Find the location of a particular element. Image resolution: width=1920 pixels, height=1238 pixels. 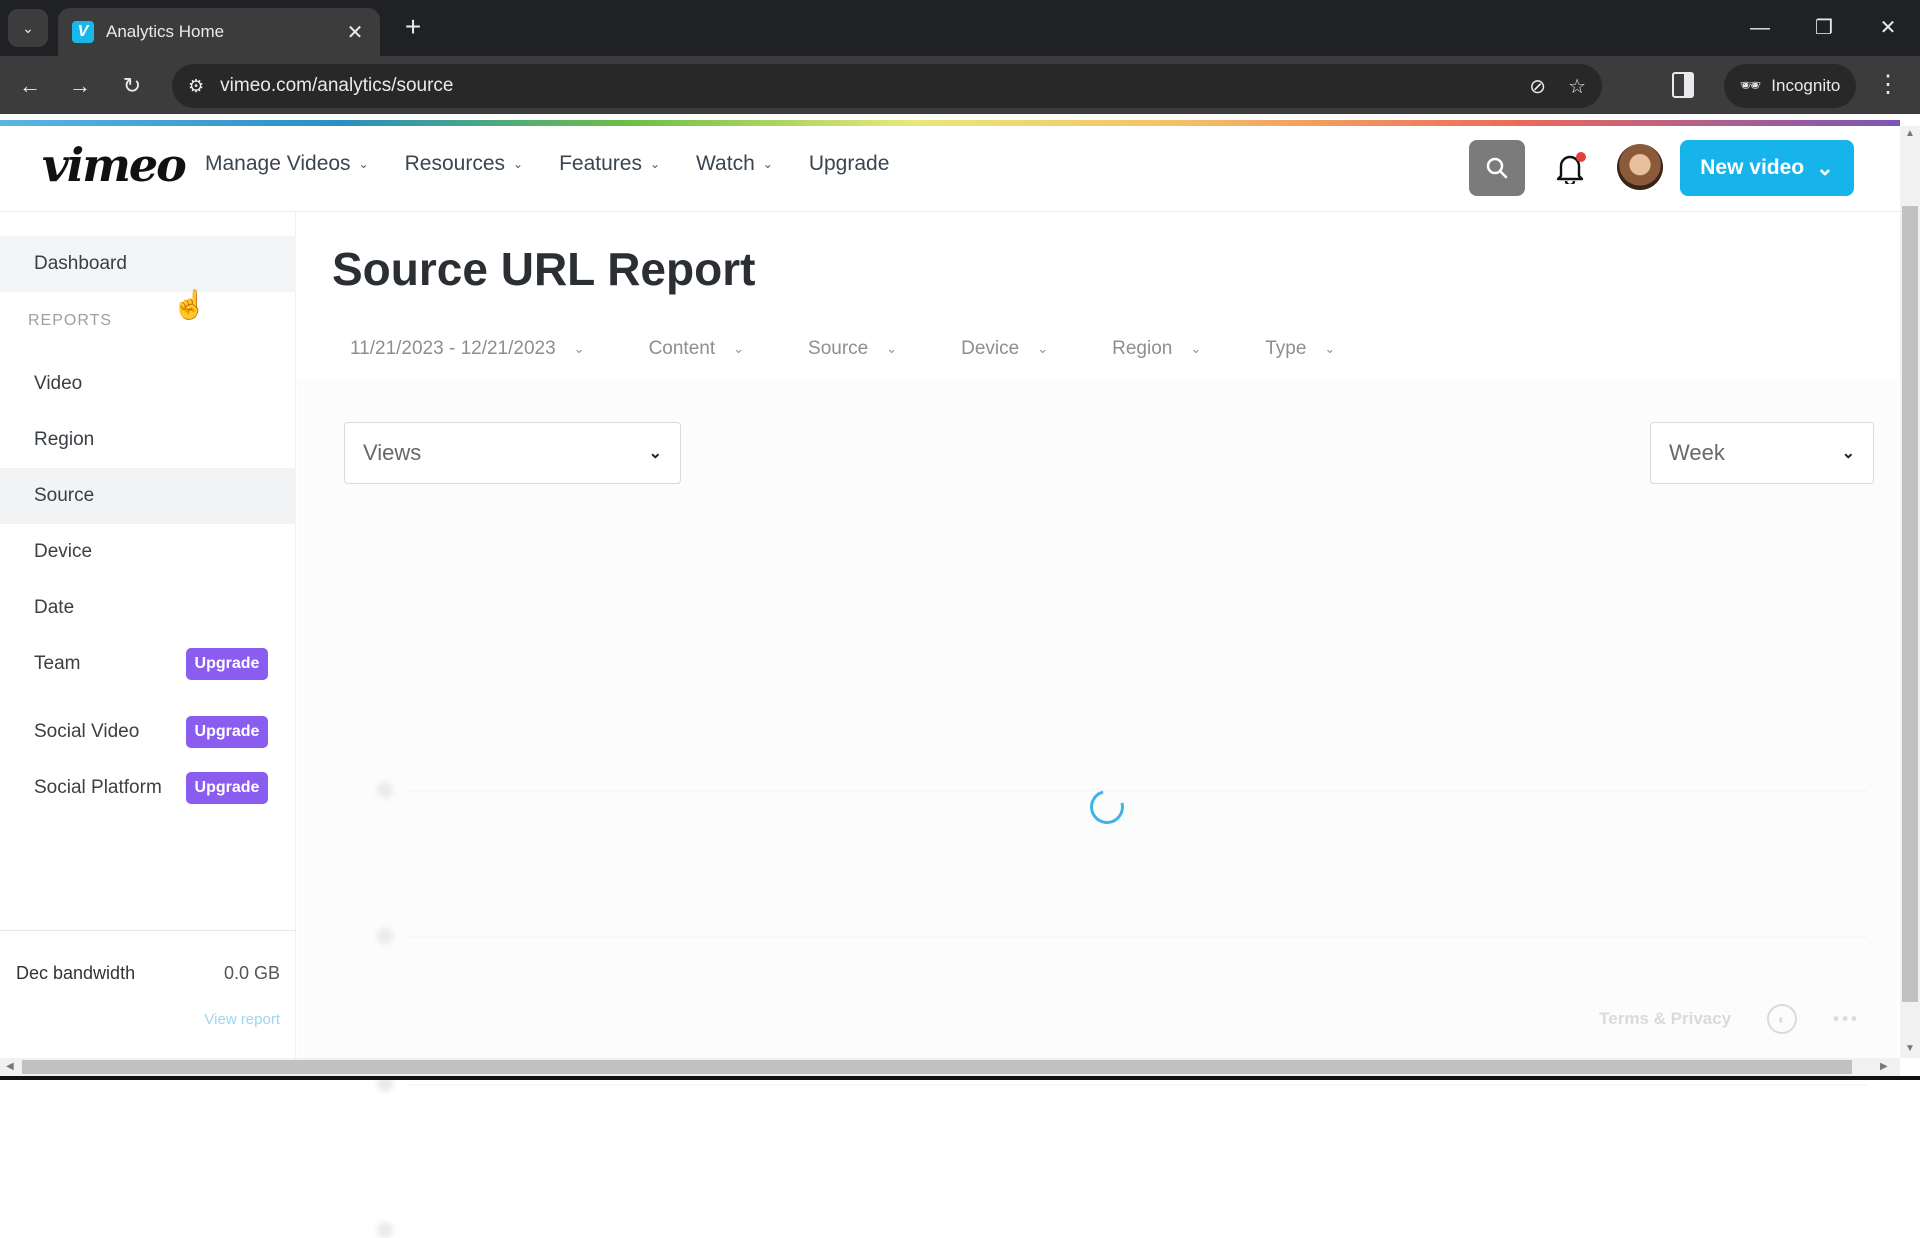

sidebar-item-region: Region is located at coordinates (148, 440).